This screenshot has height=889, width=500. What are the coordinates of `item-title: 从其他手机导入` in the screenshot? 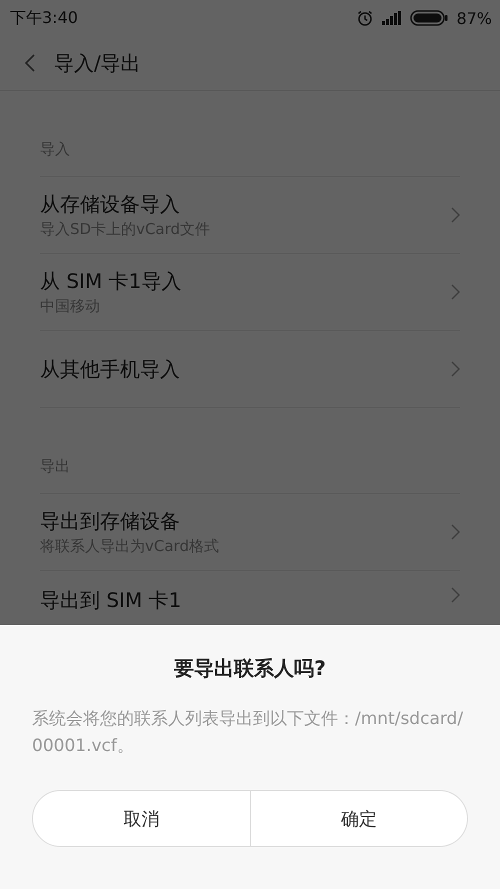 It's located at (110, 369).